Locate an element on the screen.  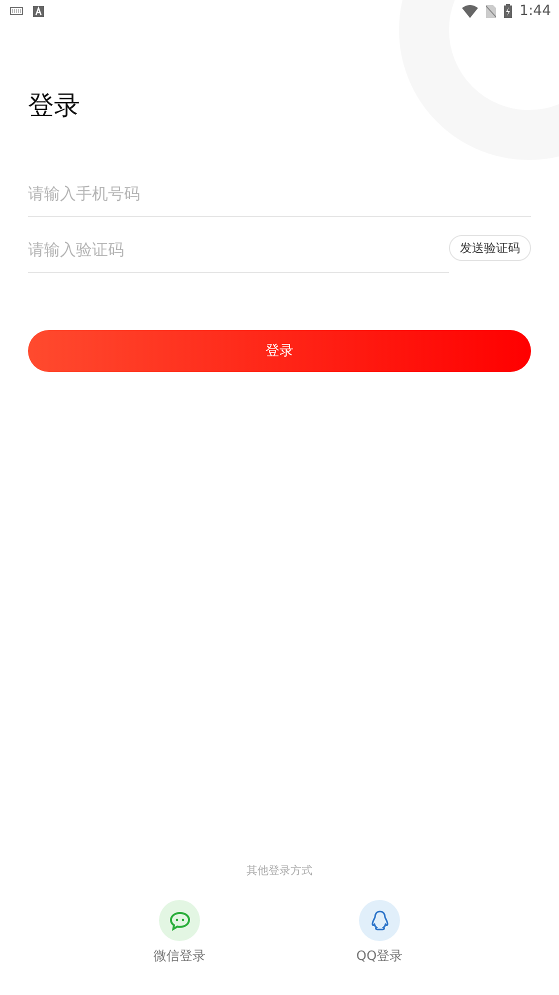
login-button: 登录 is located at coordinates (279, 351).